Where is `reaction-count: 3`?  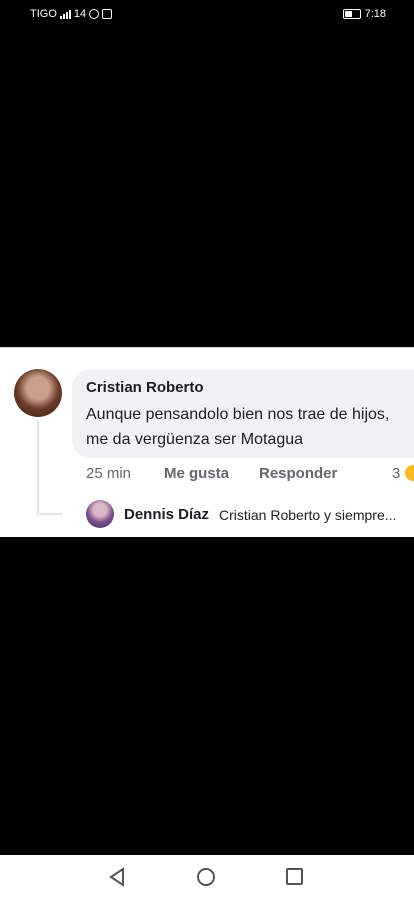 reaction-count: 3 is located at coordinates (396, 473).